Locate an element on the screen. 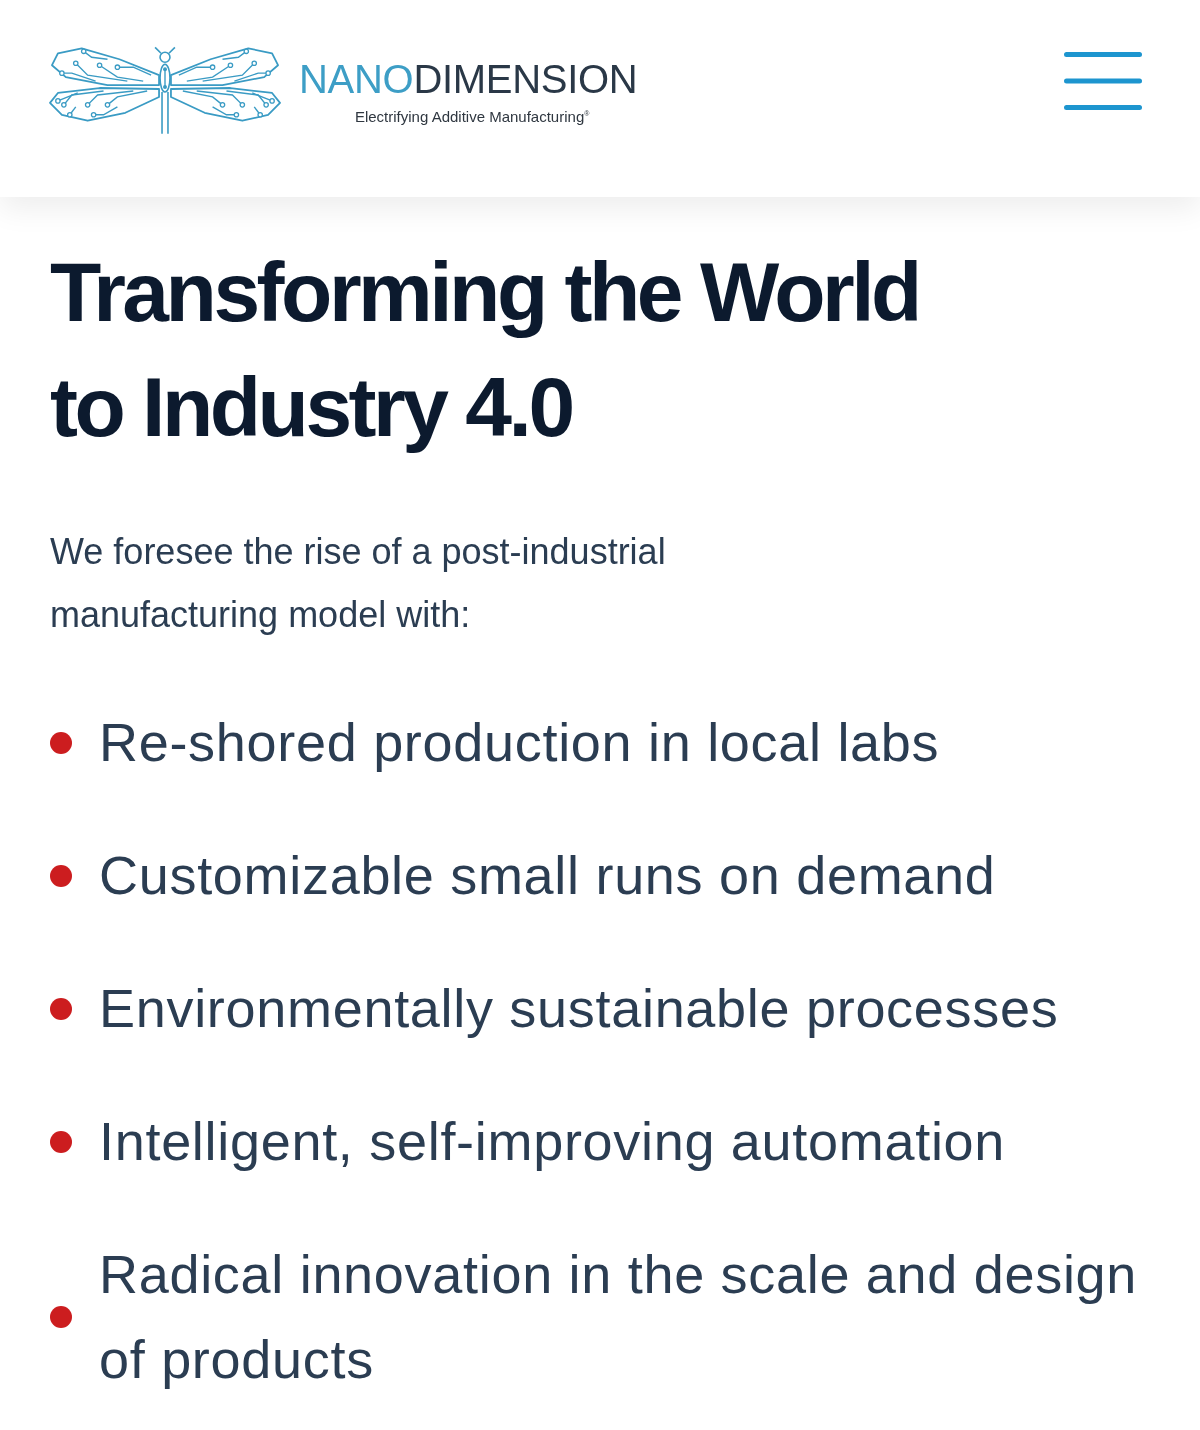  intro-paragraph: We foresee the rise of a post-industrial manufacturing model with: is located at coordinates (358, 583).